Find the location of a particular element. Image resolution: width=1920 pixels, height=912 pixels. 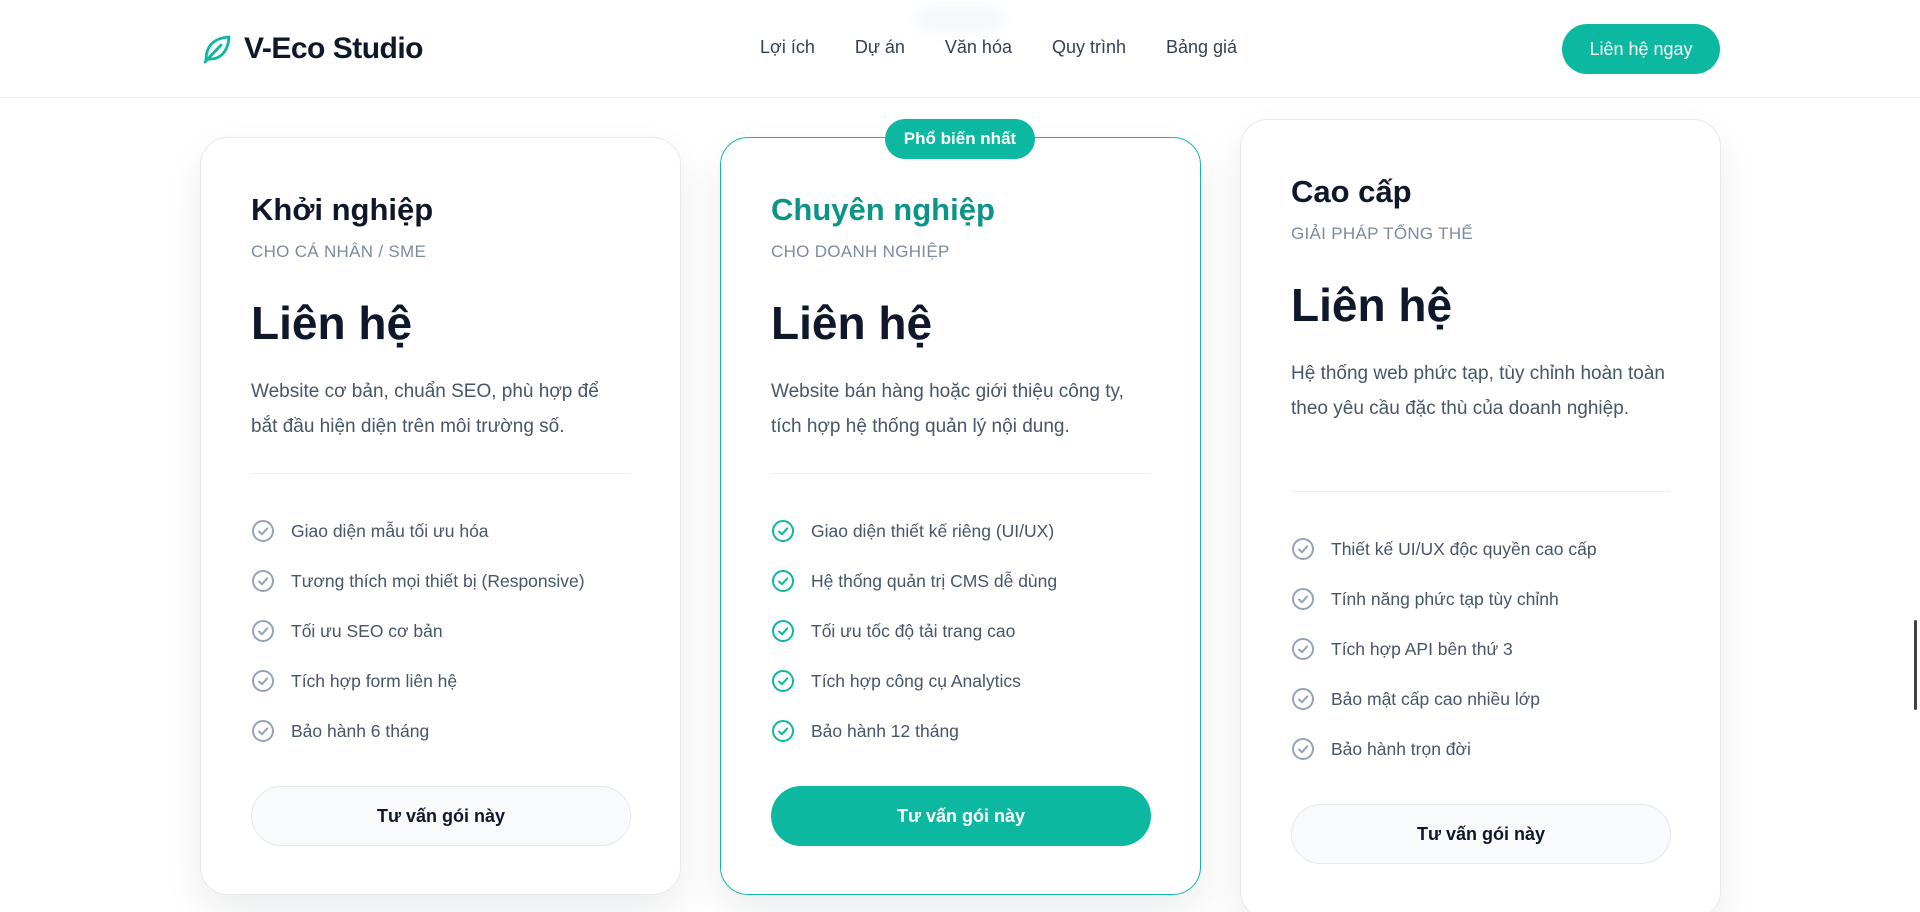

logo-link: V-Eco Studio is located at coordinates (312, 49).